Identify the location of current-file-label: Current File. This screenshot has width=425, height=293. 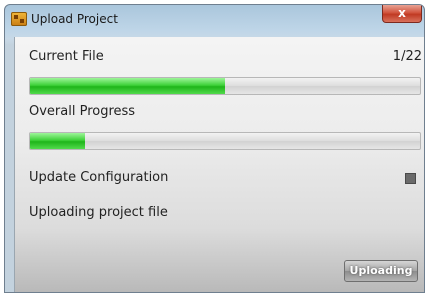
(66, 56).